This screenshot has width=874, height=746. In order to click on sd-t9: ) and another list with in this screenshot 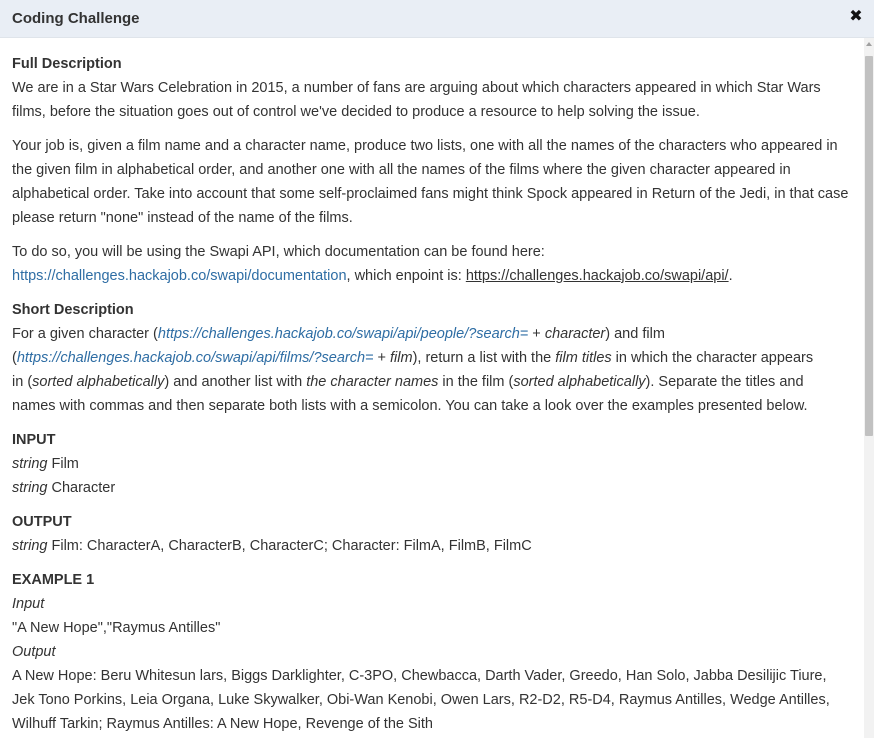, I will do `click(235, 382)`.